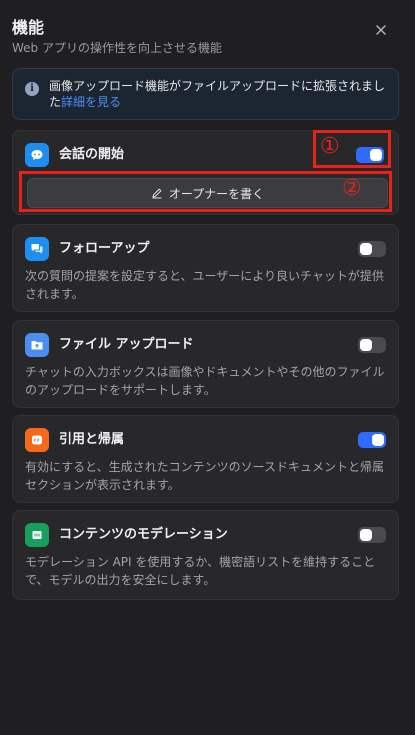 The image size is (415, 735). What do you see at coordinates (91, 102) in the screenshot?
I see `learn-more-link: 詳細を見る` at bounding box center [91, 102].